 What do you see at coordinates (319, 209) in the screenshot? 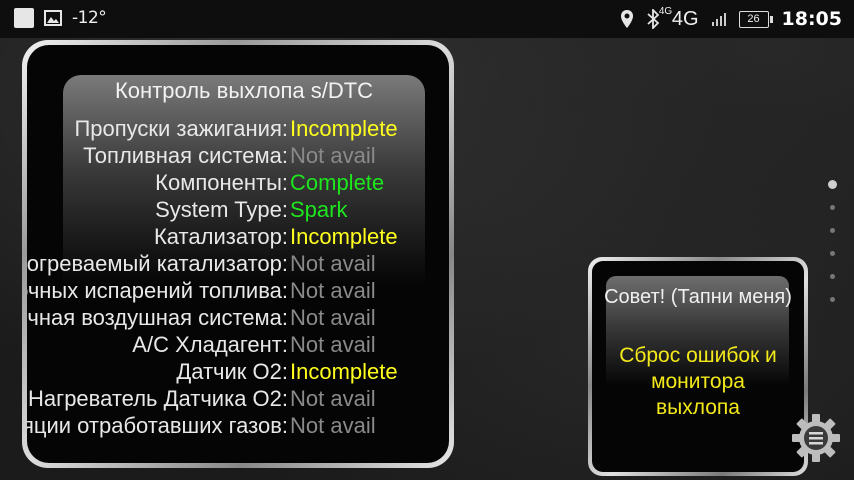
I see `monitor-row-status: Spark` at bounding box center [319, 209].